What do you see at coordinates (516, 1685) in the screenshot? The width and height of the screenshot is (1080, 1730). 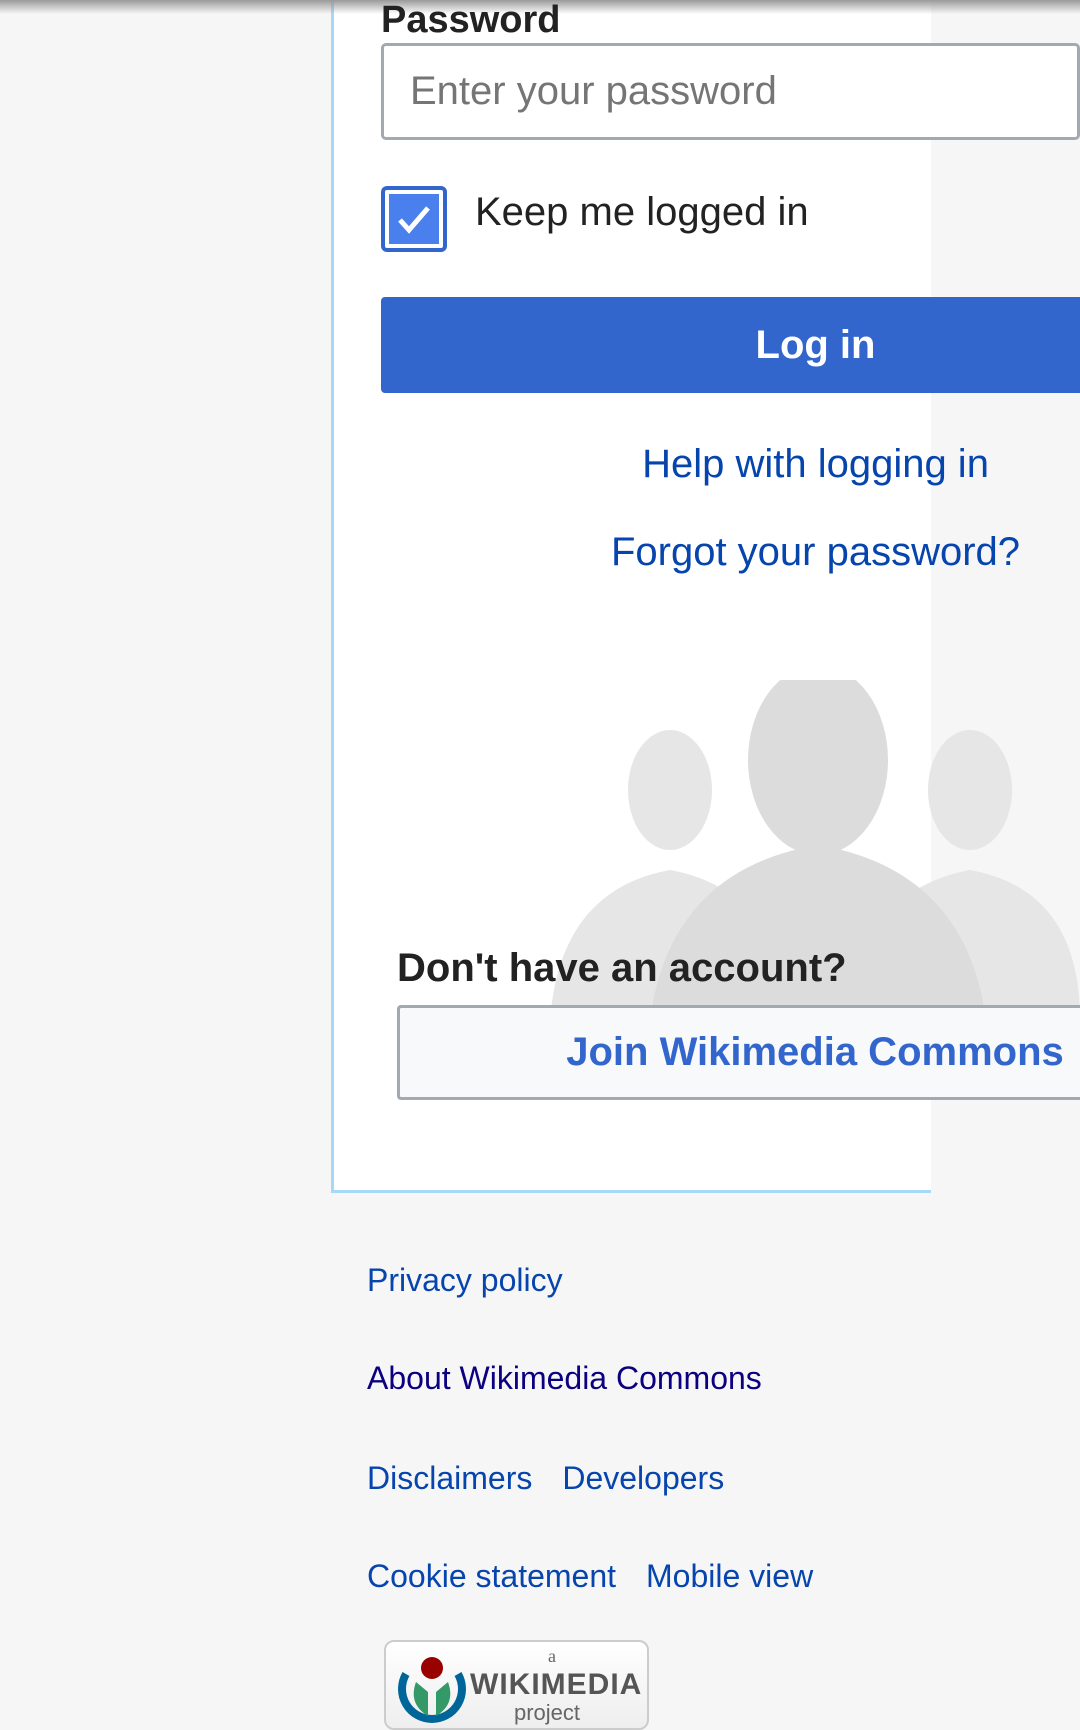 I see `wikimedia-project-logo: a WIKIMEDIA project` at bounding box center [516, 1685].